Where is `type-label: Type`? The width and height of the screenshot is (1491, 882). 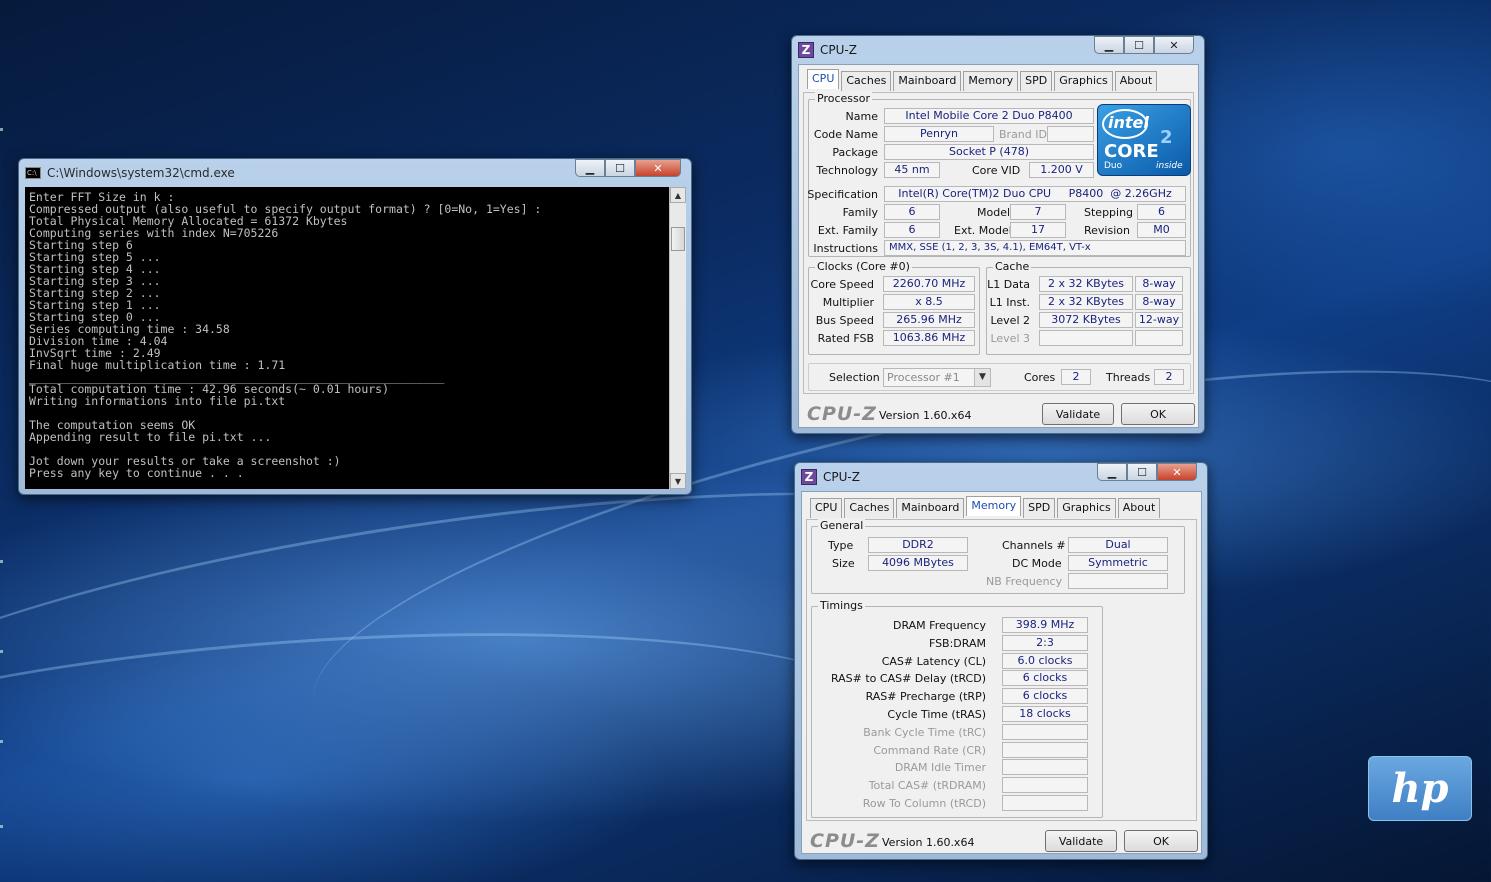 type-label: Type is located at coordinates (841, 545).